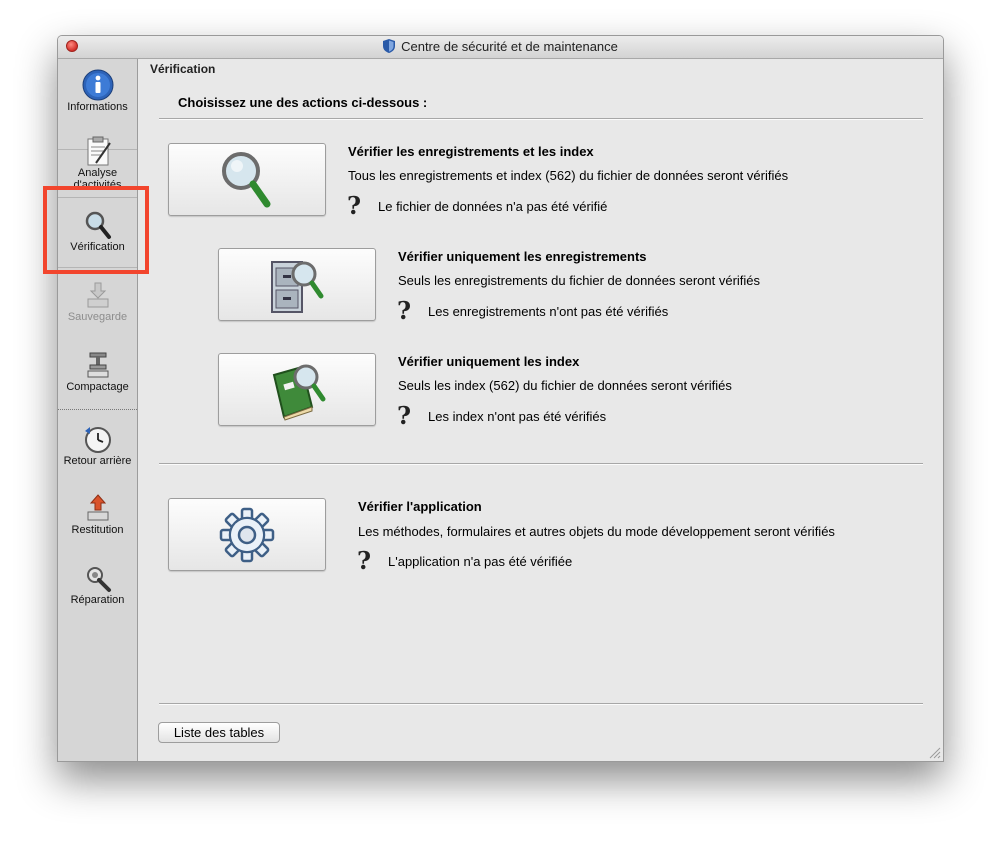 The height and width of the screenshot is (841, 1001). I want to click on sidebar-item-compact: Compactage, so click(97, 371).